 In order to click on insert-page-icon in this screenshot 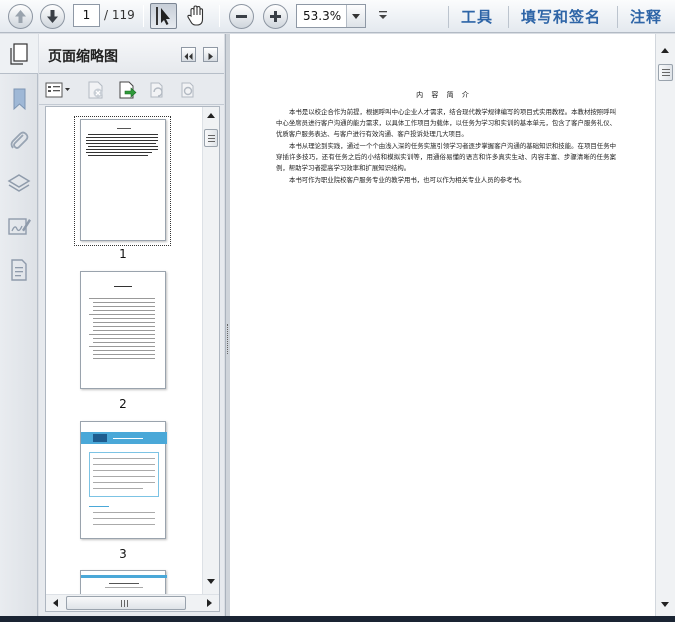, I will do `click(128, 90)`.